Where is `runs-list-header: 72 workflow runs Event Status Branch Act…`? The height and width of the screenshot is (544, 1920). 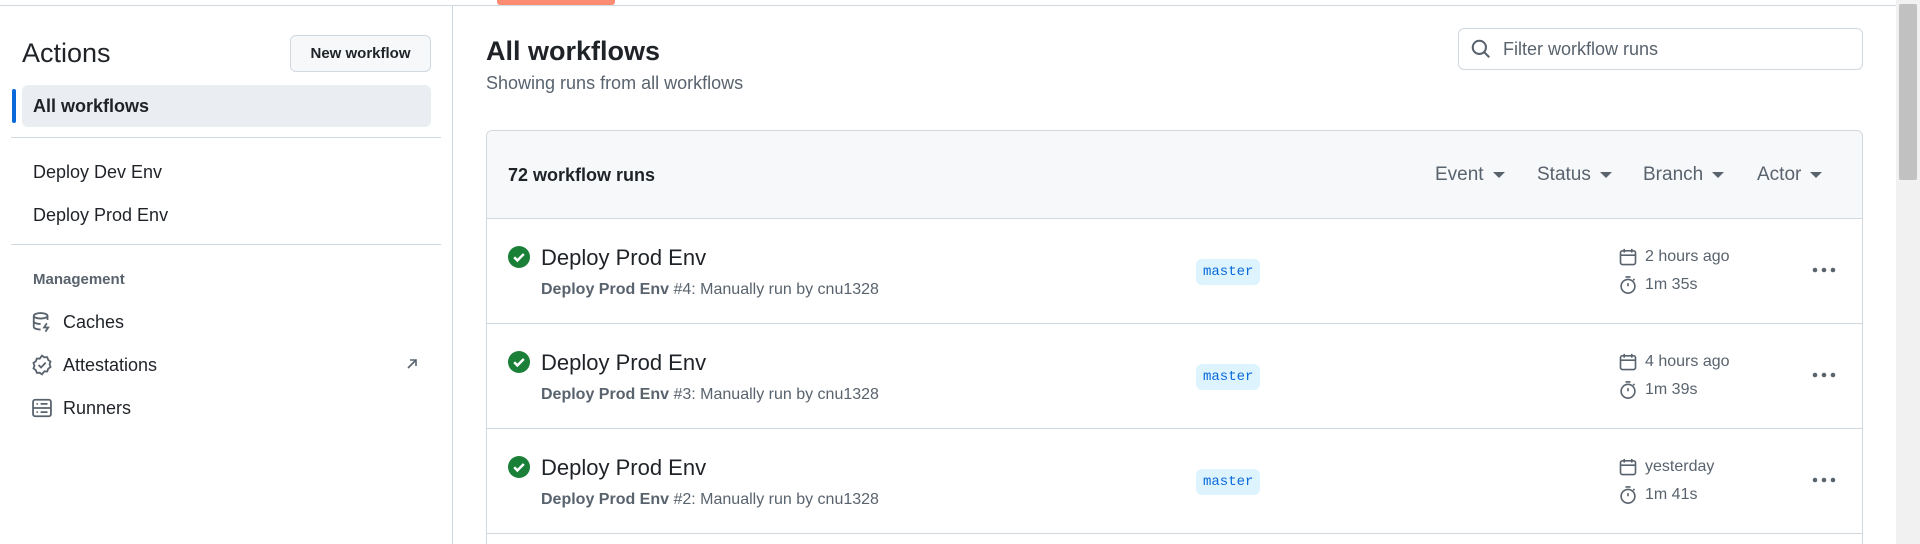 runs-list-header: 72 workflow runs Event Status Branch Act… is located at coordinates (1174, 175).